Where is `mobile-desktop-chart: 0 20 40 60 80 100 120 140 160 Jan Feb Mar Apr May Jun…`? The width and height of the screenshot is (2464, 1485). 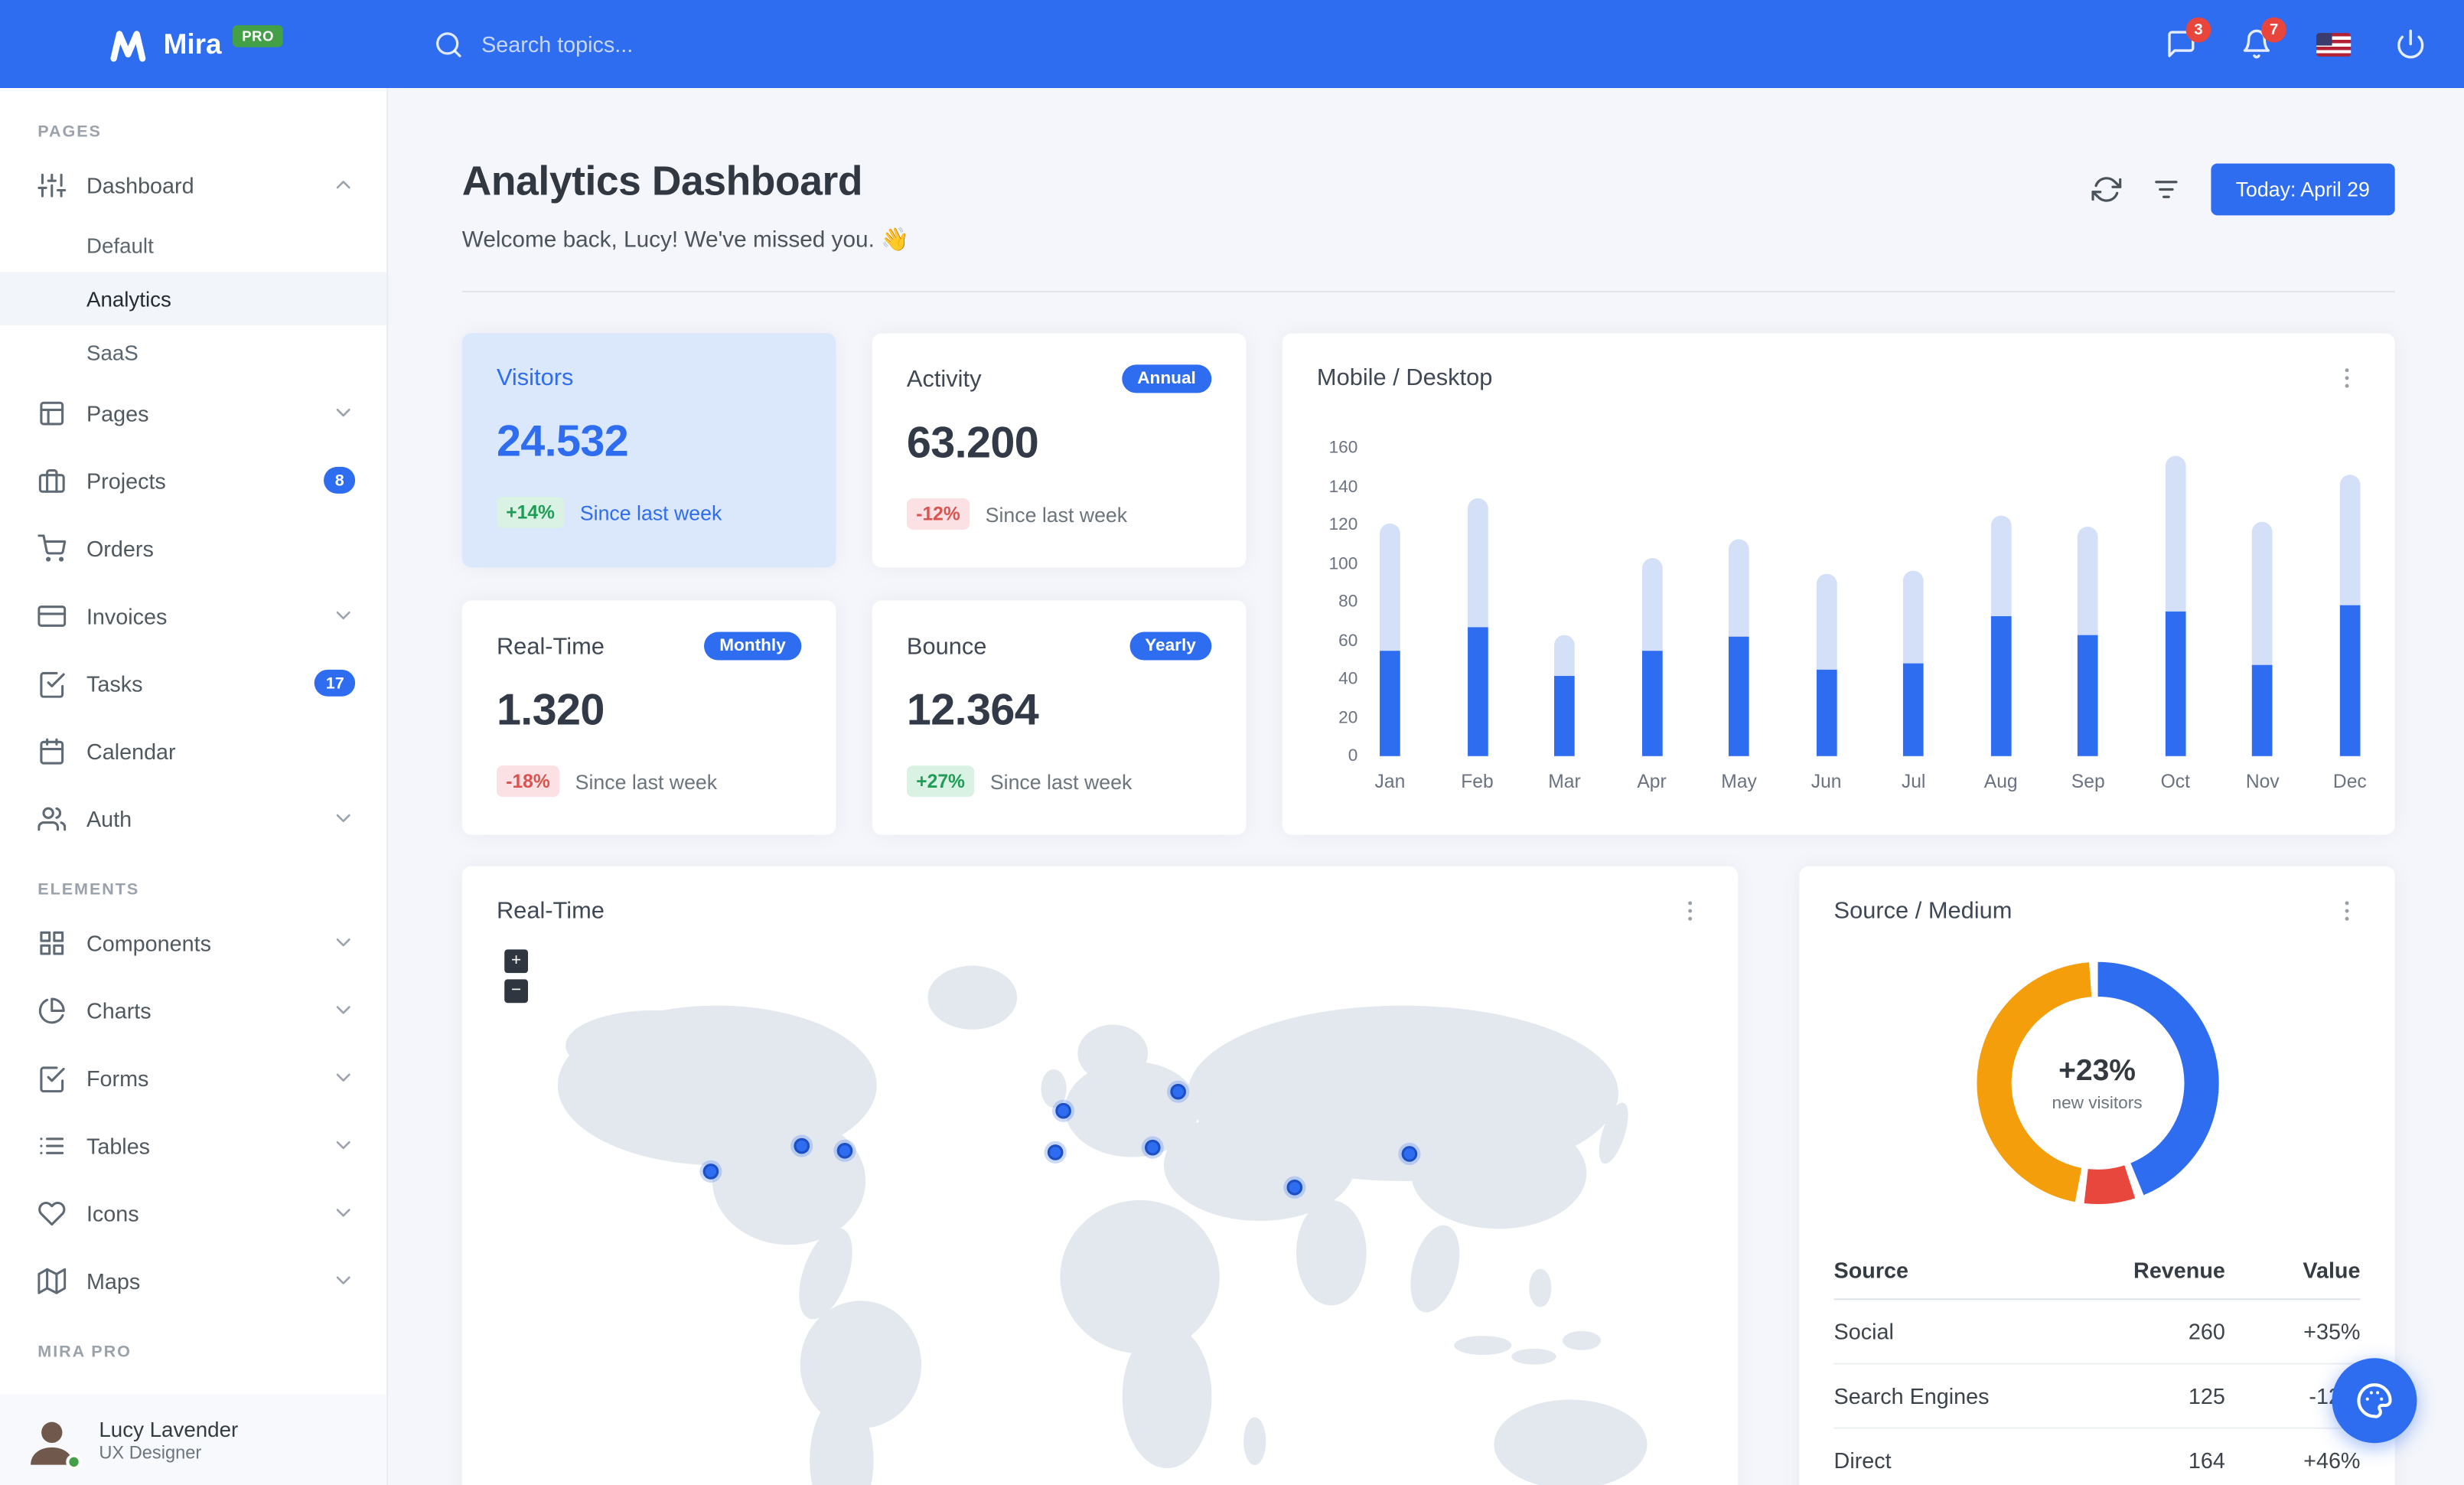 mobile-desktop-chart: 0 20 40 60 80 100 120 140 160 Jan Feb Mar Apr May Jun… is located at coordinates (1842, 616).